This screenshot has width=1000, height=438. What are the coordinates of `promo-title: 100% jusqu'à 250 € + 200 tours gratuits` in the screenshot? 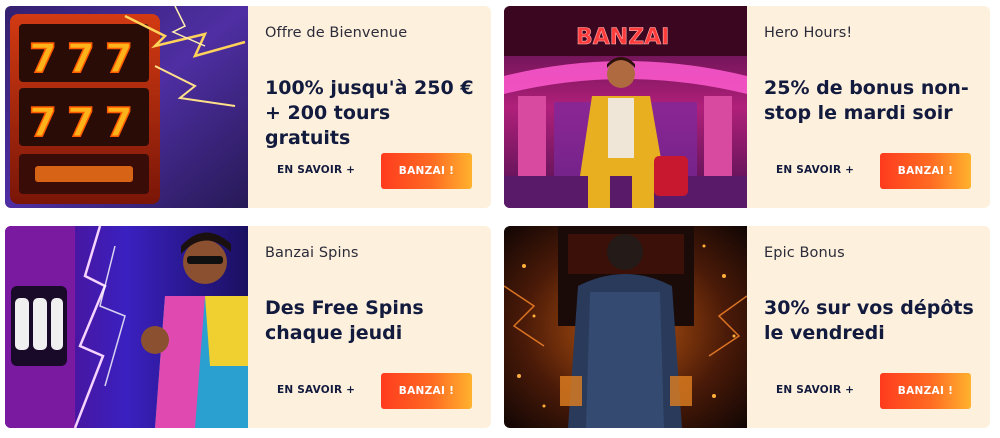 It's located at (369, 113).